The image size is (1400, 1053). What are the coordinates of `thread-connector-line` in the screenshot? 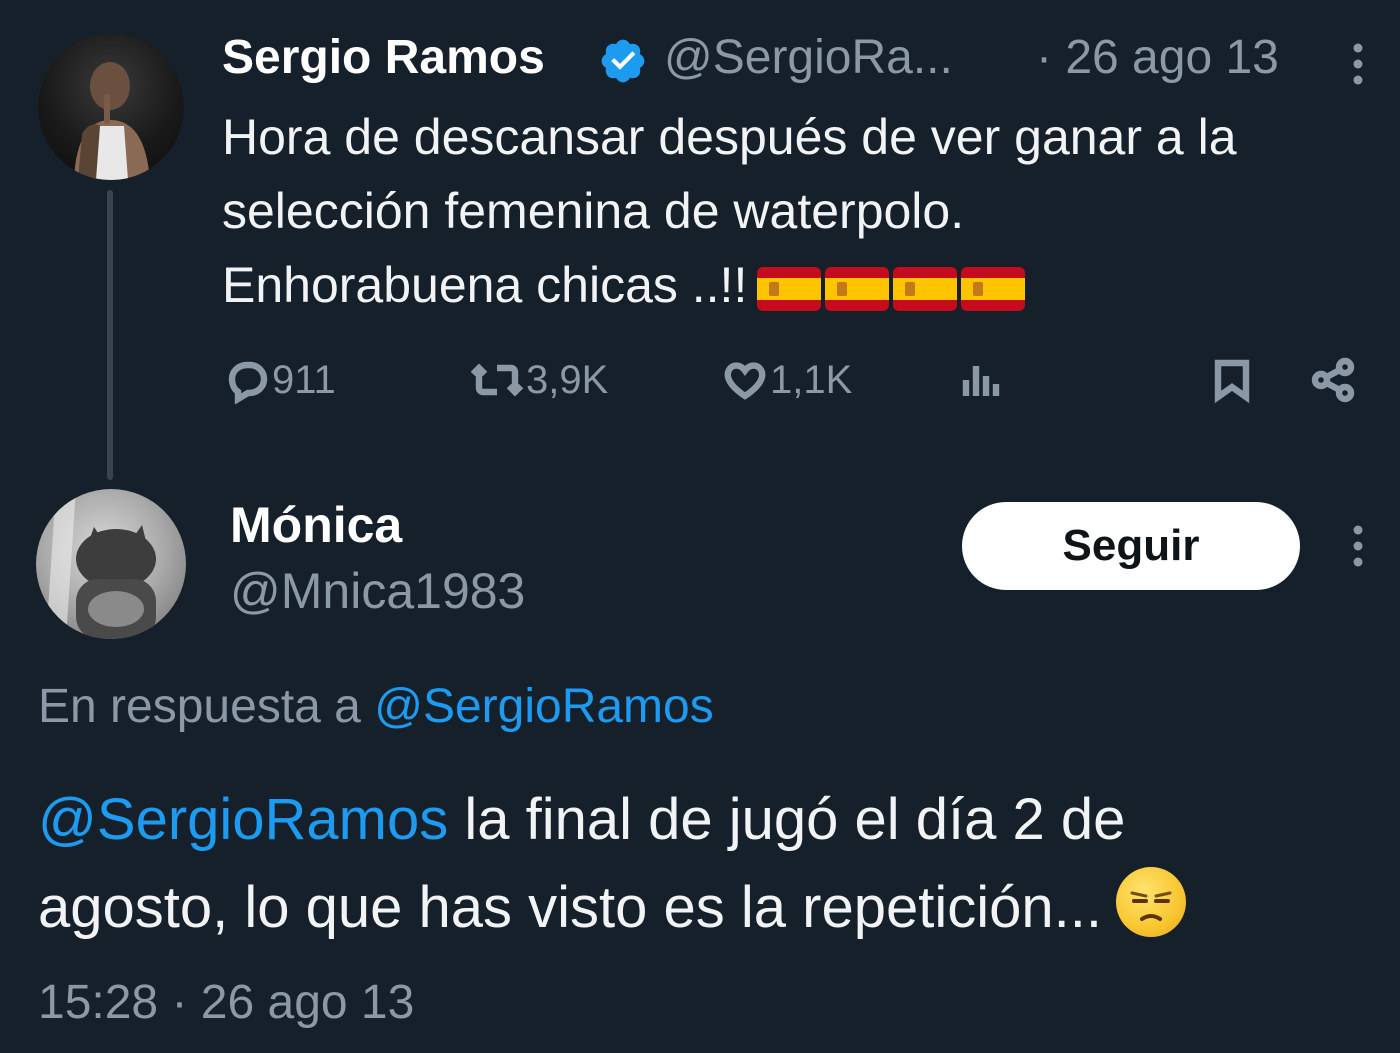 It's located at (110, 335).